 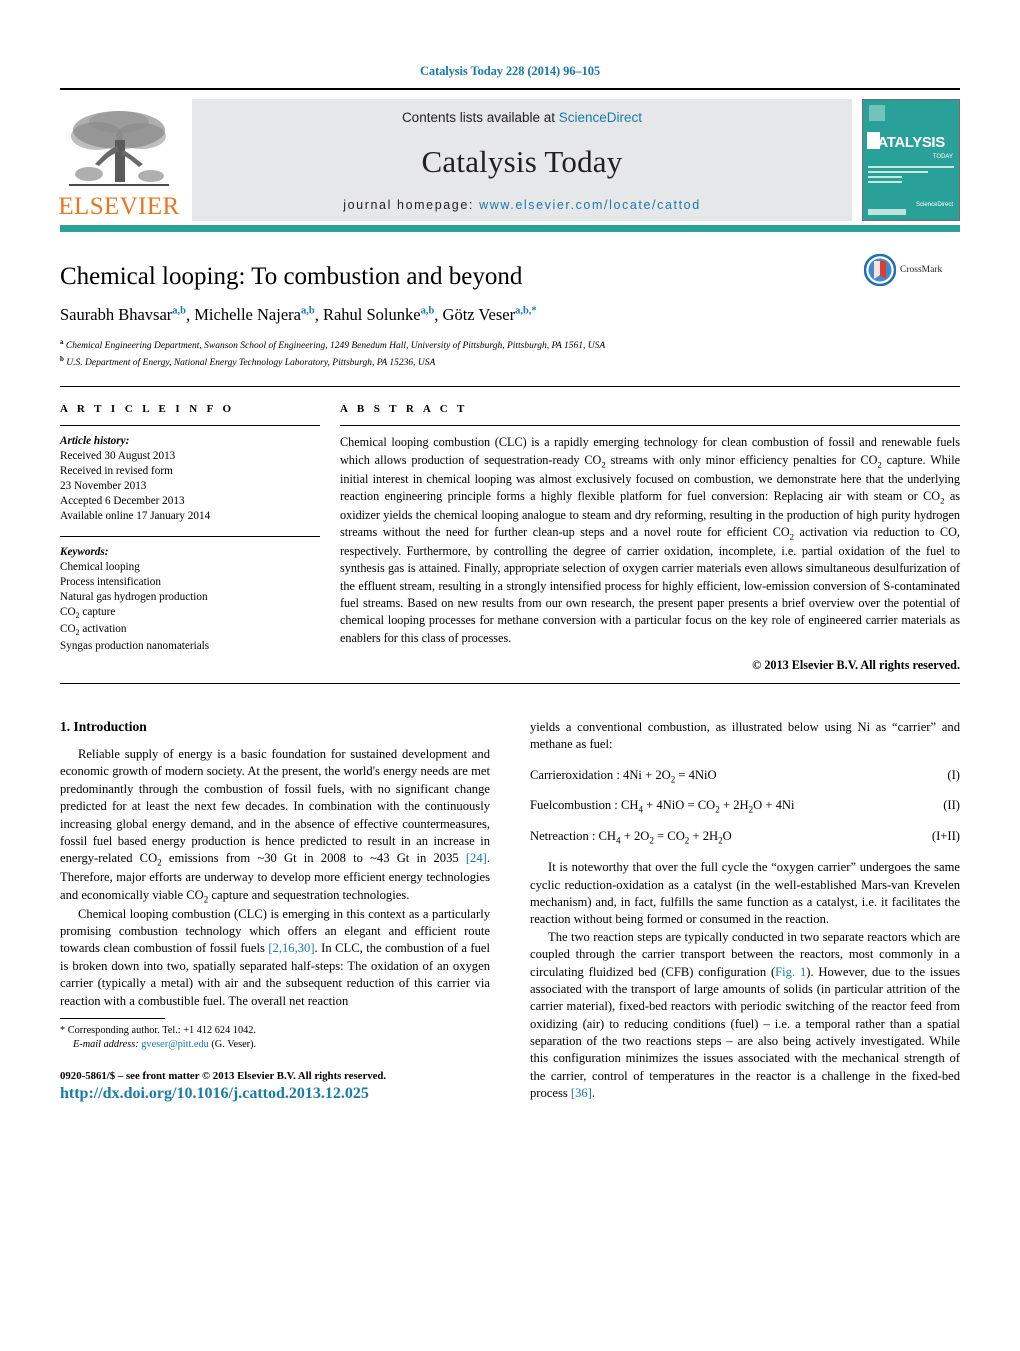 I want to click on keyword-item: Syngas production nanomaterials, so click(x=135, y=646).